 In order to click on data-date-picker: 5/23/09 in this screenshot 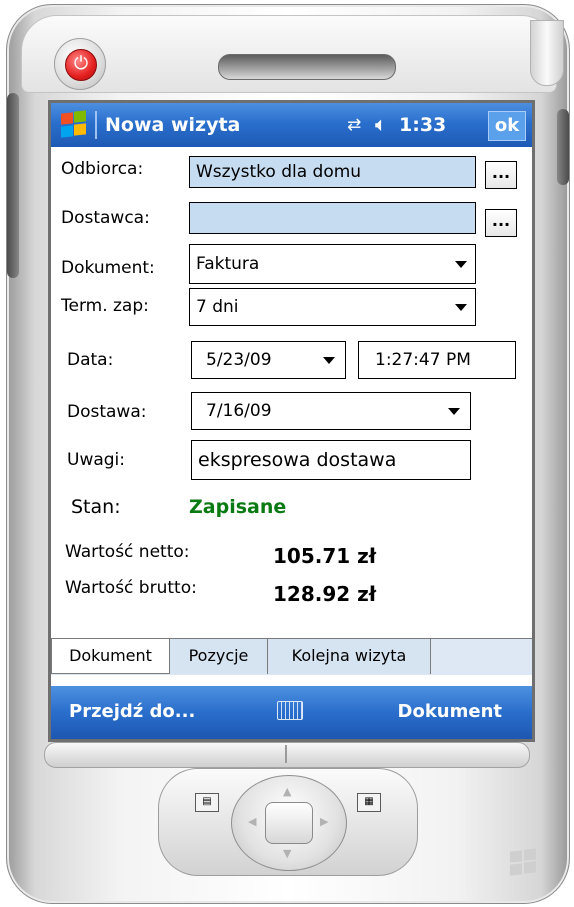, I will do `click(268, 360)`.